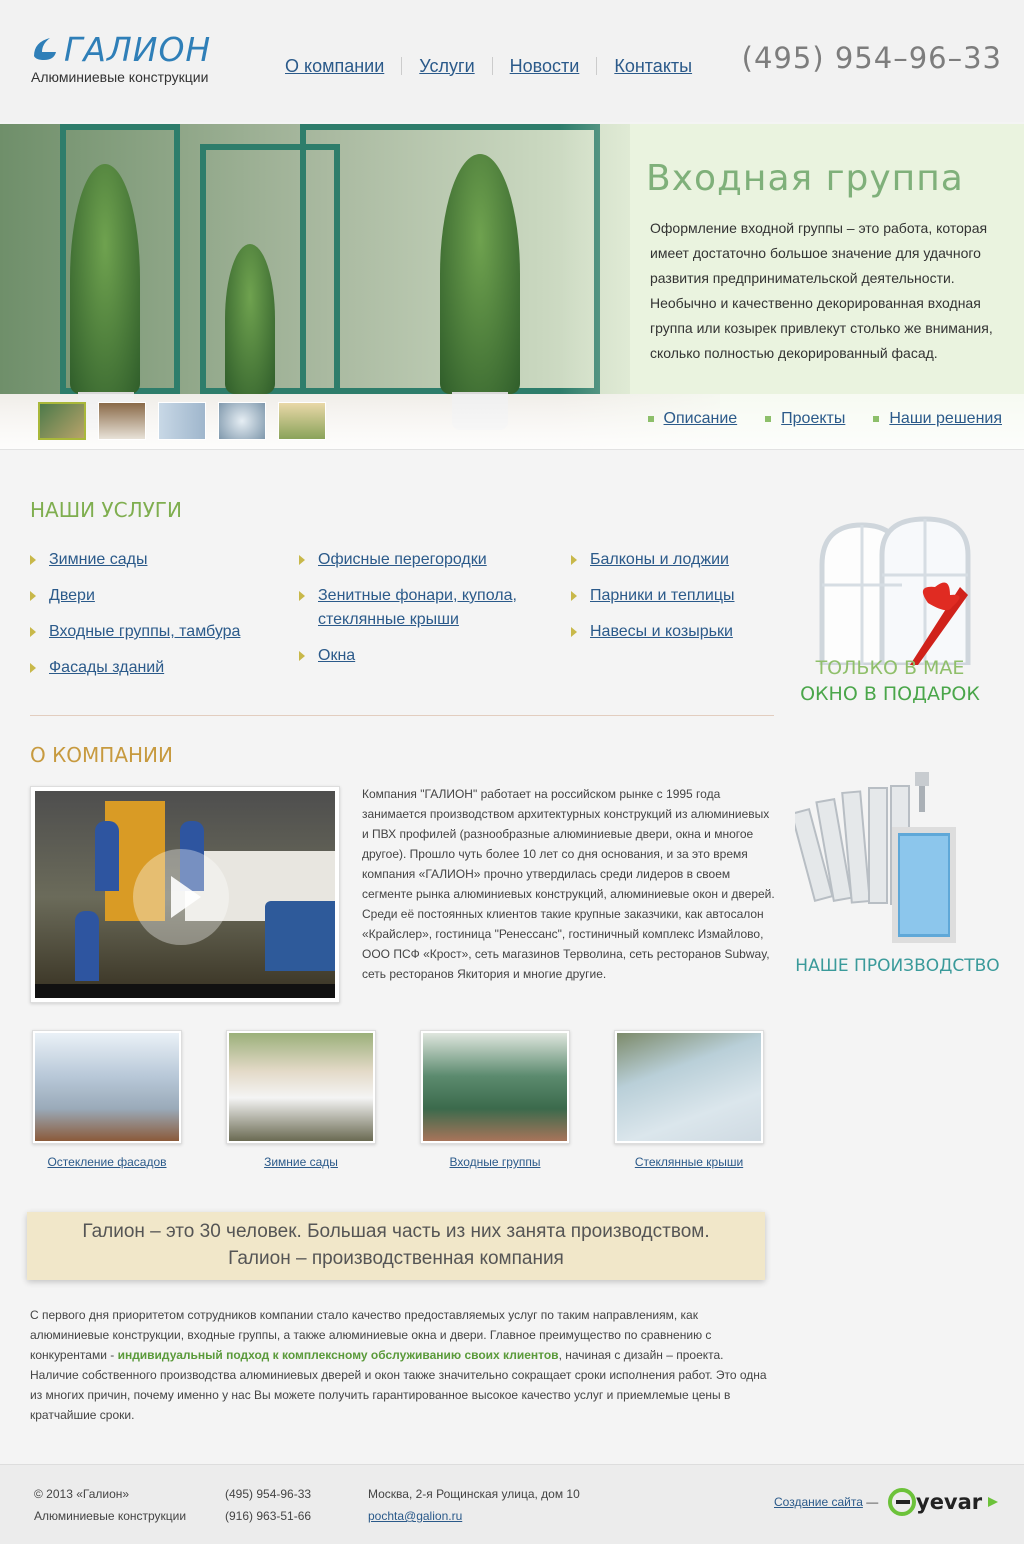 The height and width of the screenshot is (1544, 1024). Describe the element at coordinates (301, 1162) in the screenshot. I see `gallery-caption: Зимние сады` at that location.